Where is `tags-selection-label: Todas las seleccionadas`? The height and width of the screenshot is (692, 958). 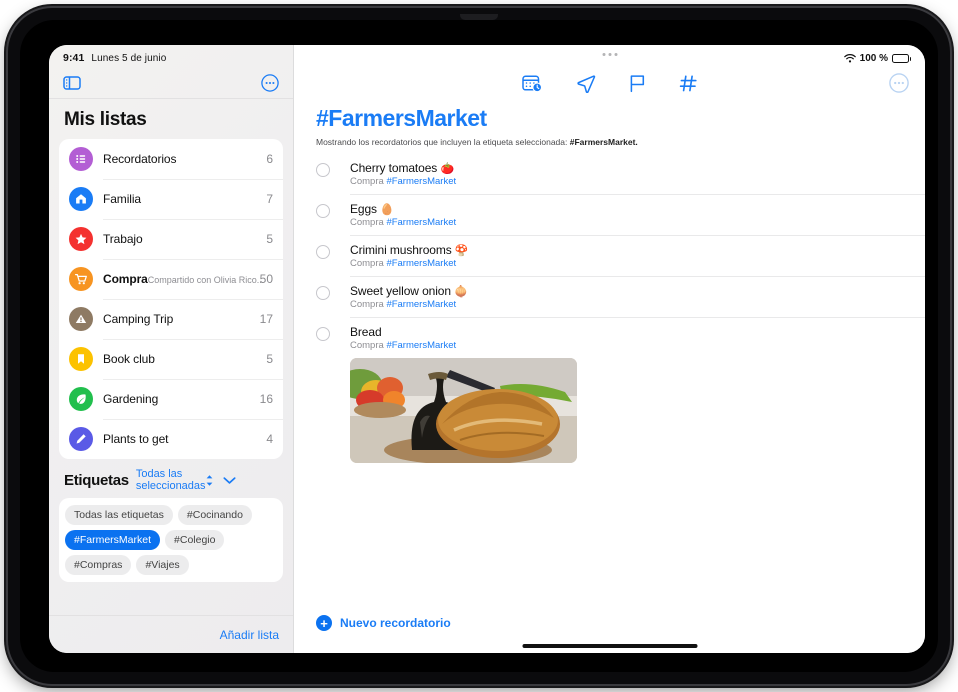
tags-selection-label: Todas las seleccionadas is located at coordinates (171, 480).